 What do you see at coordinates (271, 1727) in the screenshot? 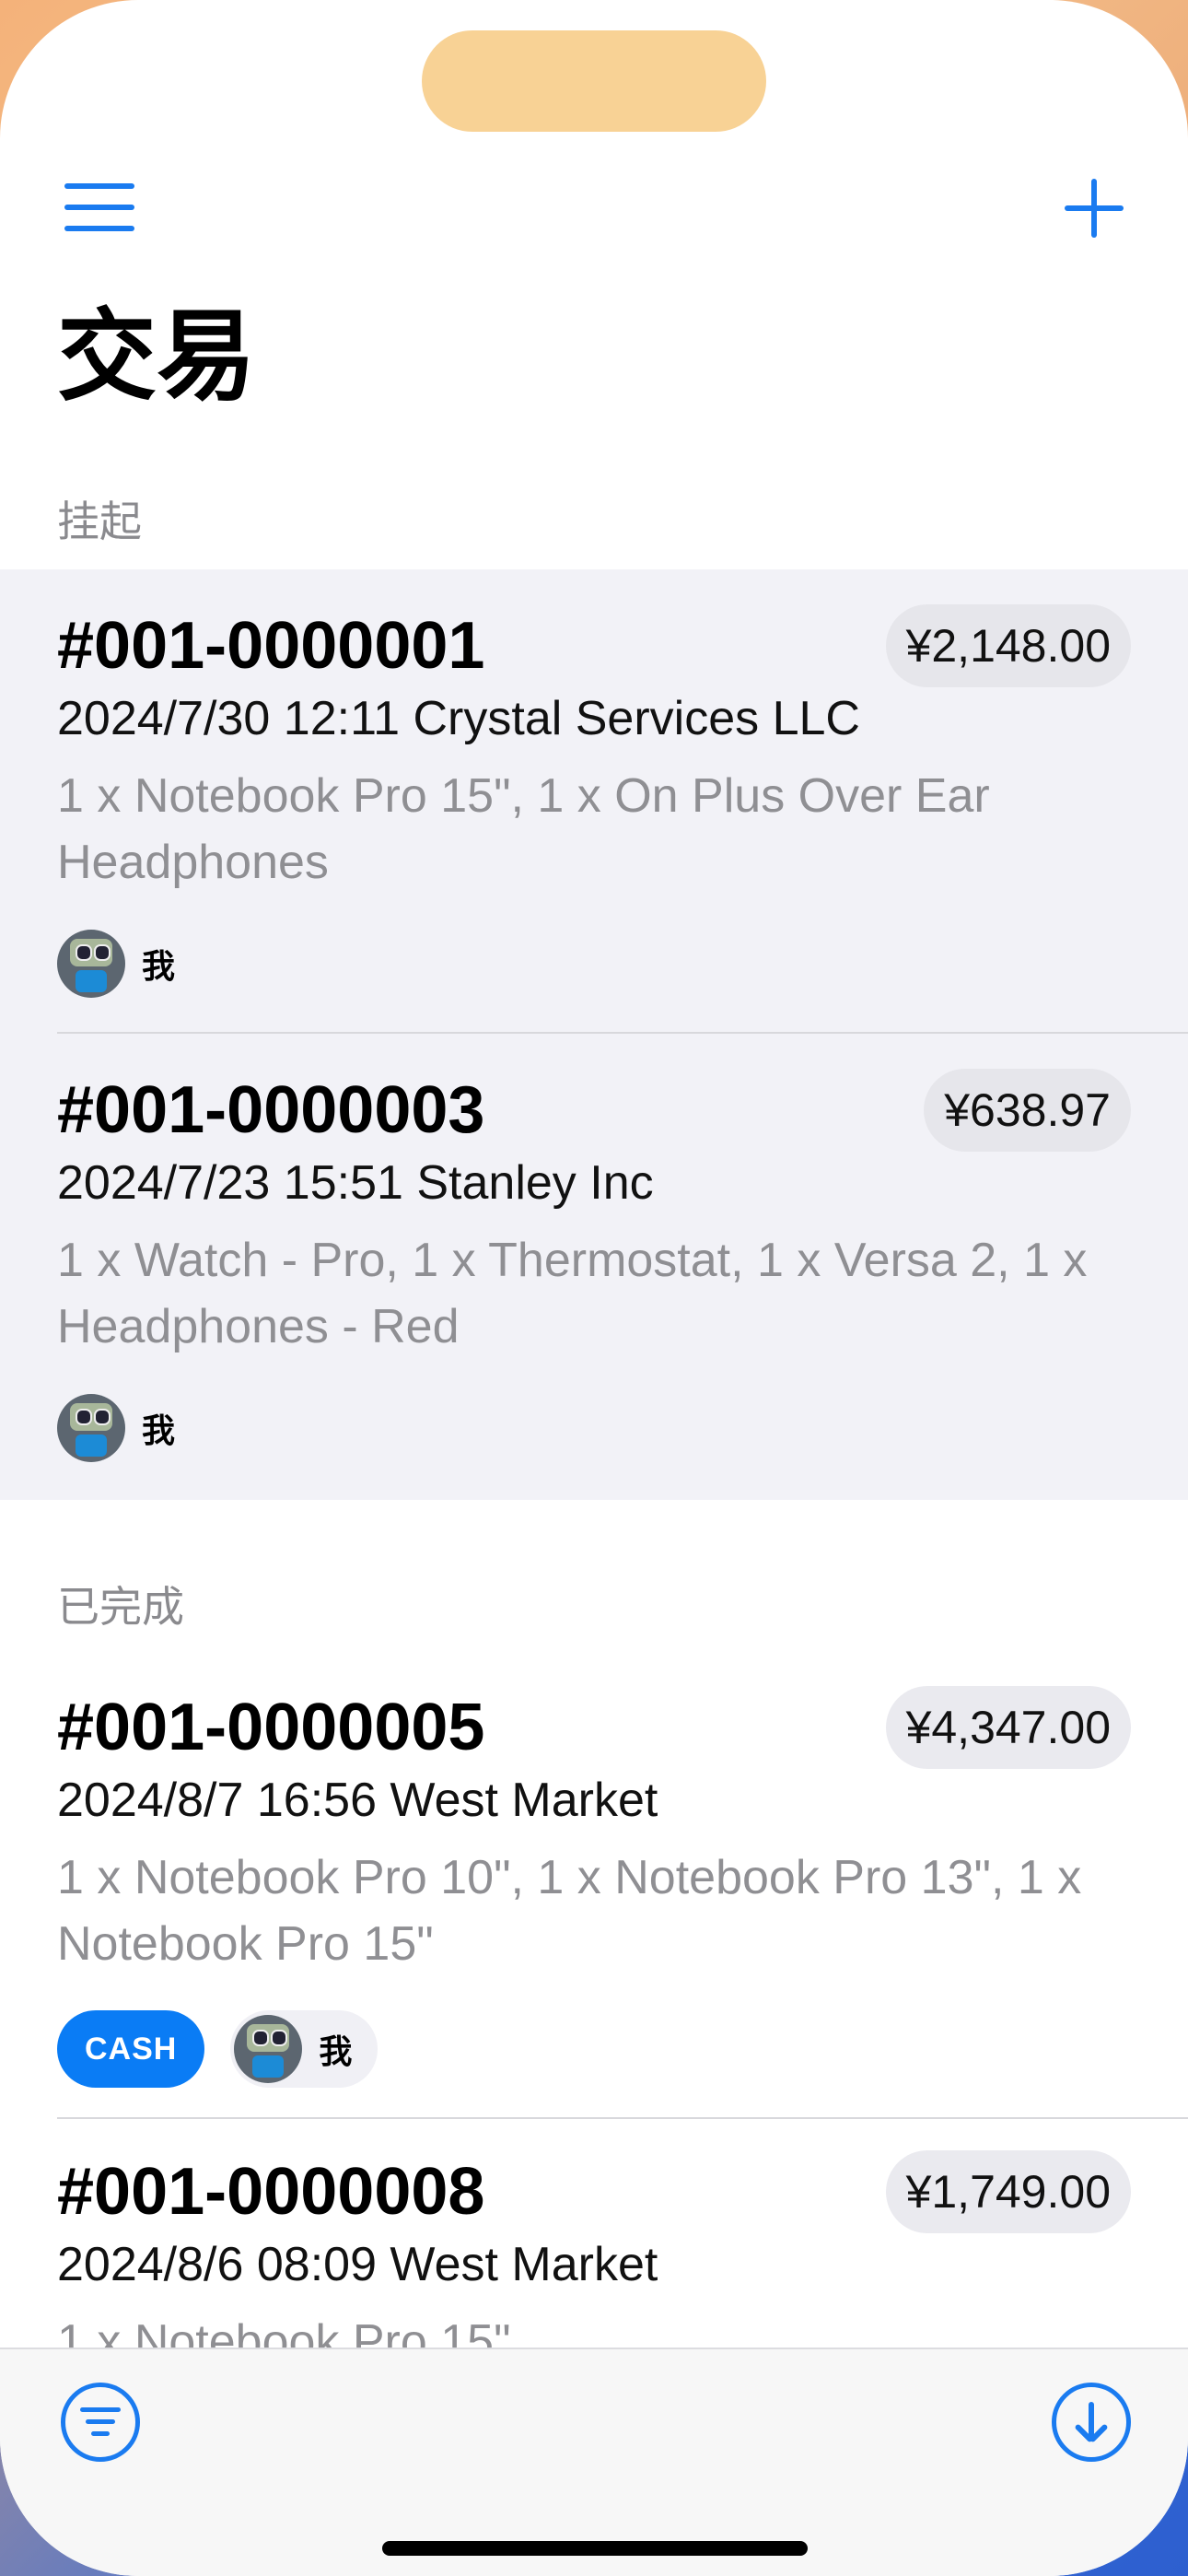
I see `transaction-id: #001-0000005` at bounding box center [271, 1727].